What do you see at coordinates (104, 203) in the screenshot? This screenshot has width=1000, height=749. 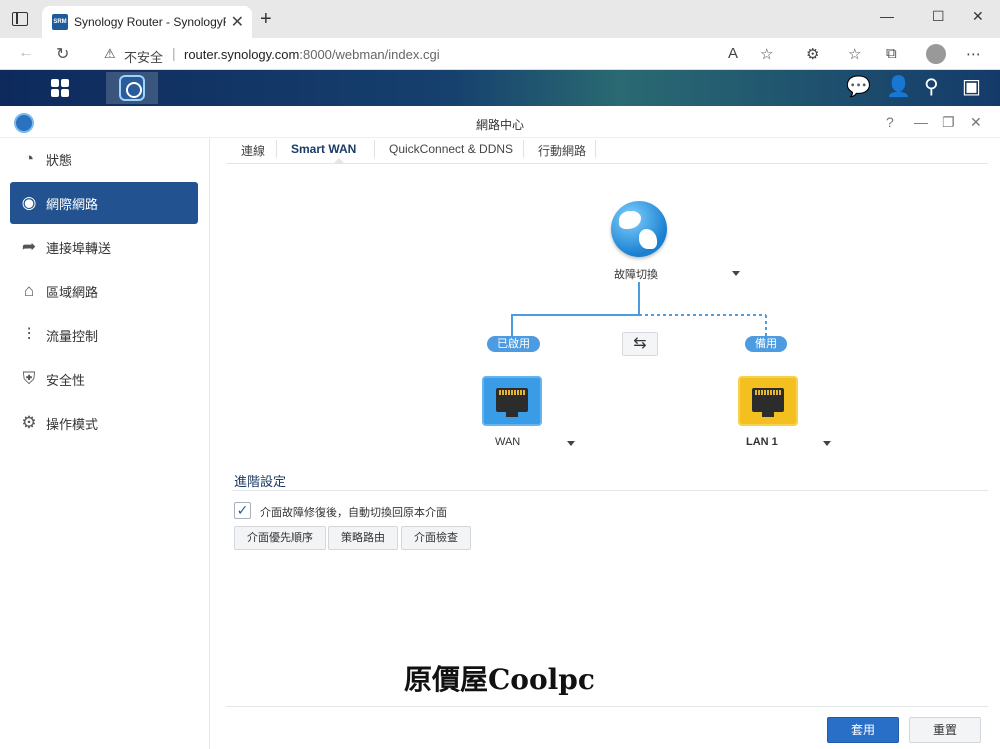 I see `sidebar-item-internet: ◉ 網際網路` at bounding box center [104, 203].